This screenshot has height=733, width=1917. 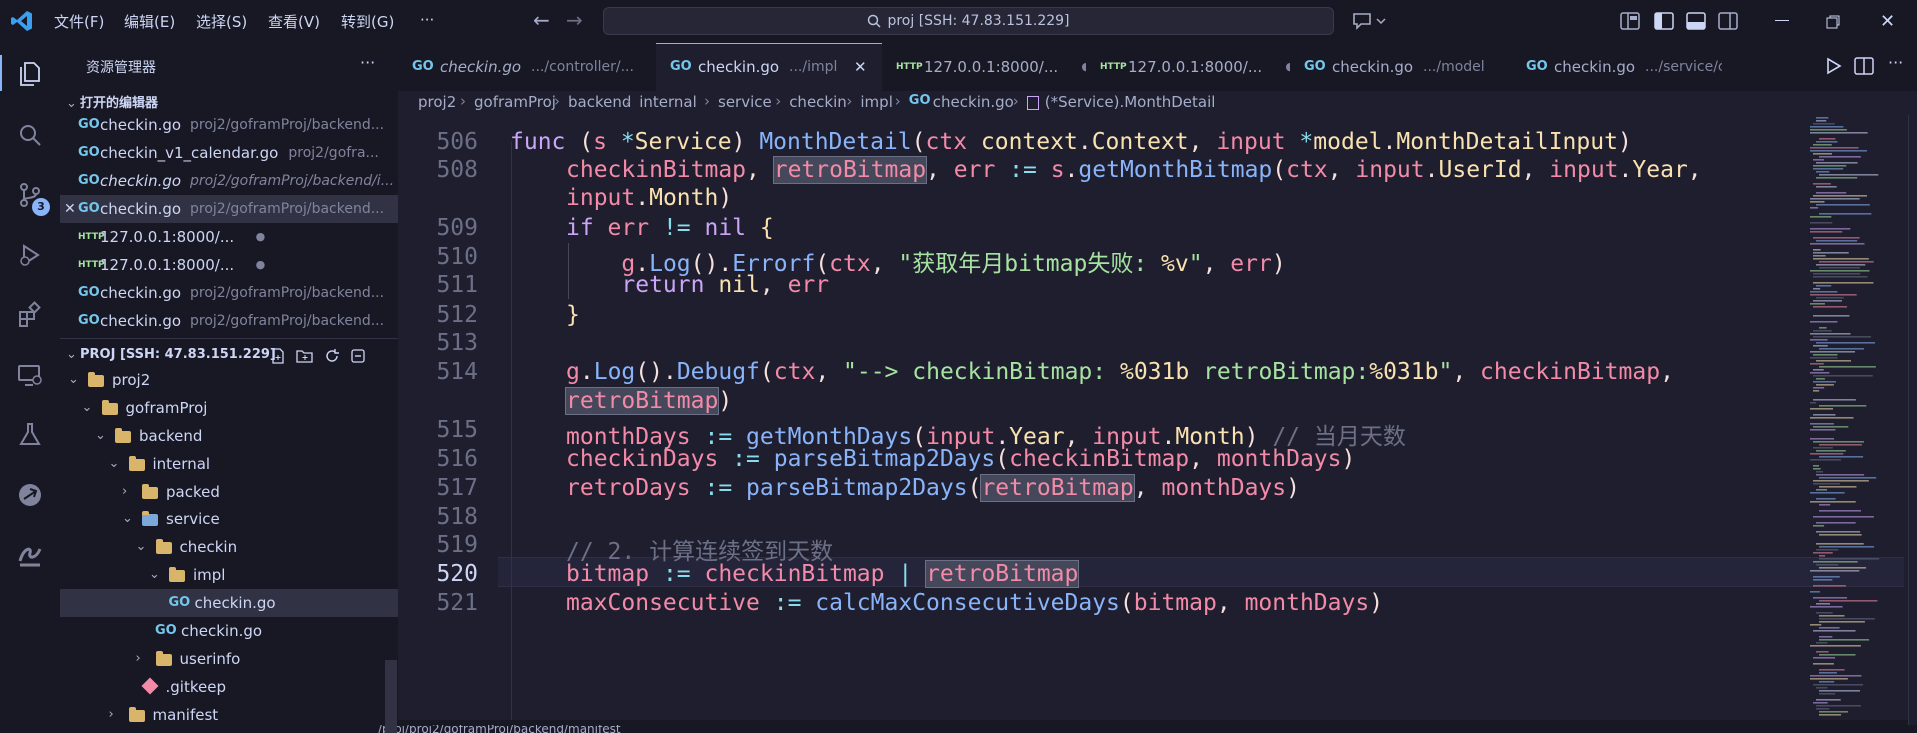 What do you see at coordinates (1630, 23) in the screenshot?
I see `layout-customize-icon` at bounding box center [1630, 23].